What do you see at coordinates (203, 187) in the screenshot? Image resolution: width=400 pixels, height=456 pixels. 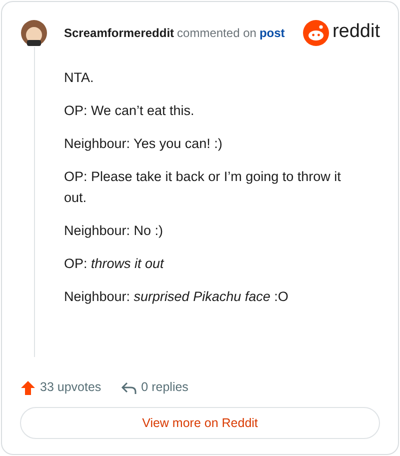 I see `comment-paragraph: OP: Please take it back or I’m going to throw it out.` at bounding box center [203, 187].